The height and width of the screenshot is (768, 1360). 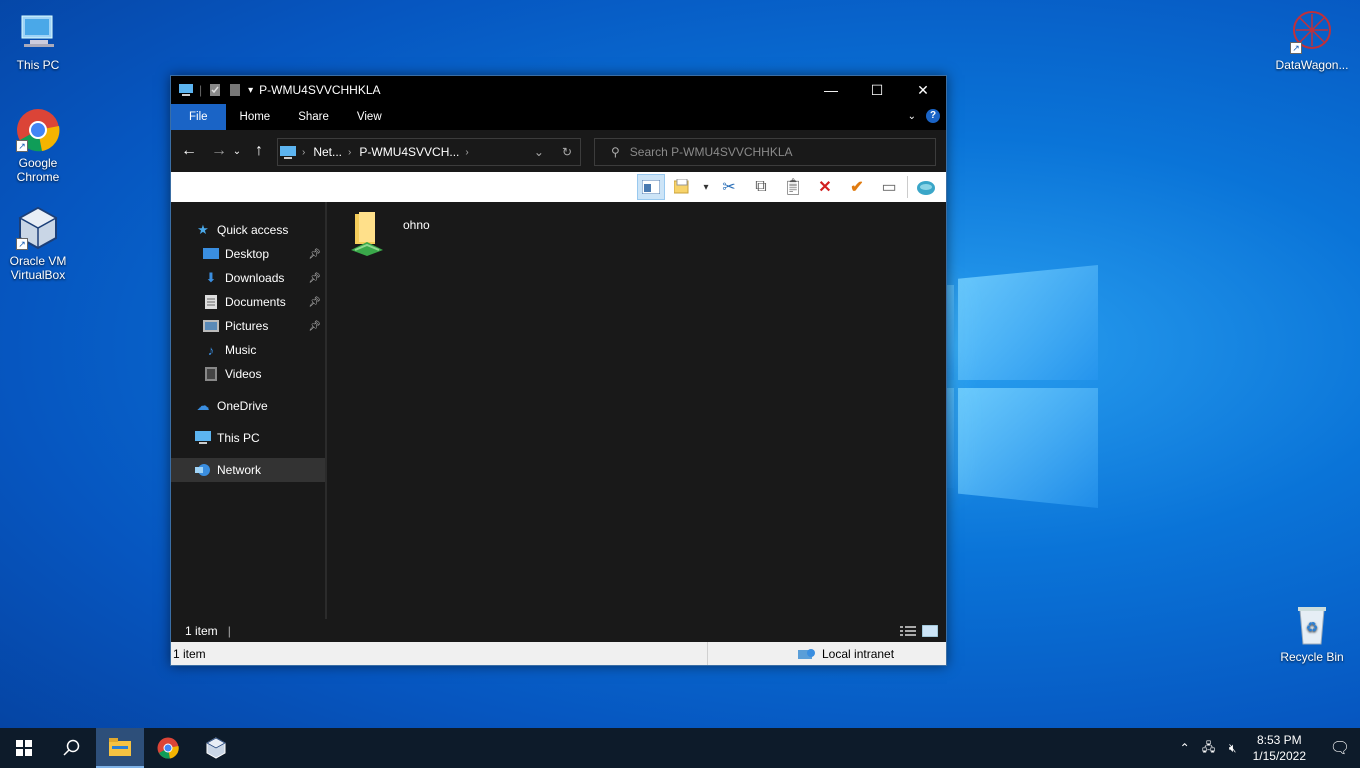 What do you see at coordinates (241, 350) in the screenshot?
I see `sidebar-item-label: Music` at bounding box center [241, 350].